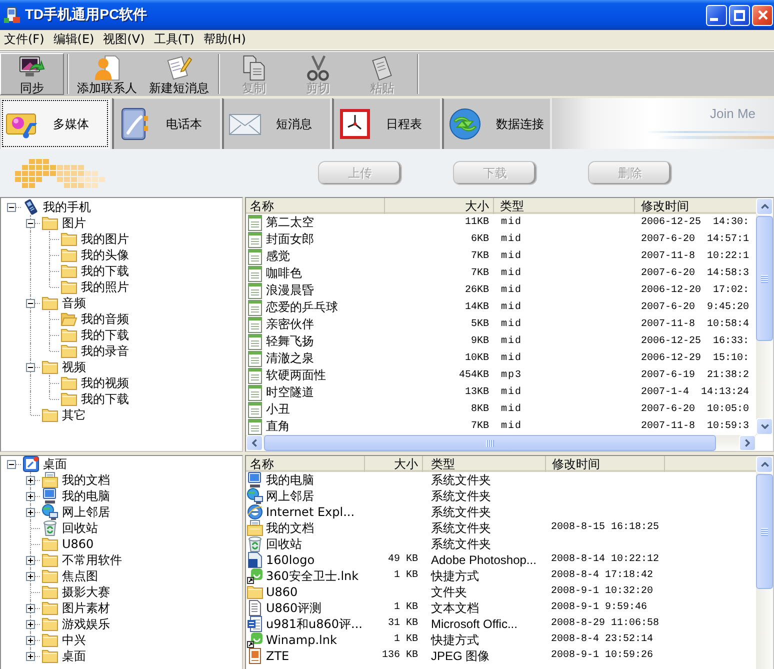 The image size is (774, 669). What do you see at coordinates (96, 255) in the screenshot?
I see `tree-item: 我的头像` at bounding box center [96, 255].